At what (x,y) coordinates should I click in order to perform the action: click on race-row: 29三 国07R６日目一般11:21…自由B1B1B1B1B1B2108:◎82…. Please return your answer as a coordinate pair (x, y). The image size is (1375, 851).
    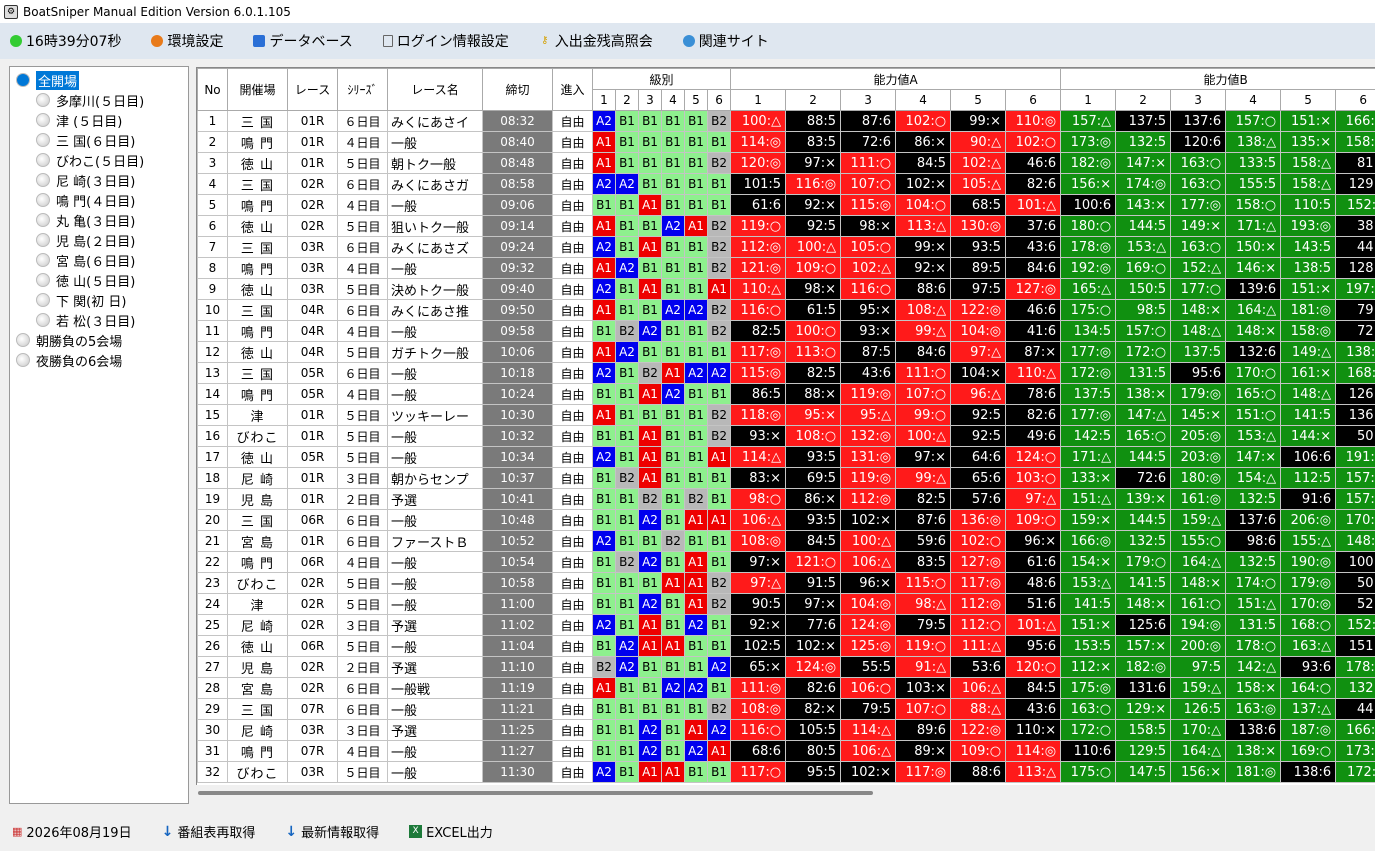
    Looking at the image, I should click on (786, 709).